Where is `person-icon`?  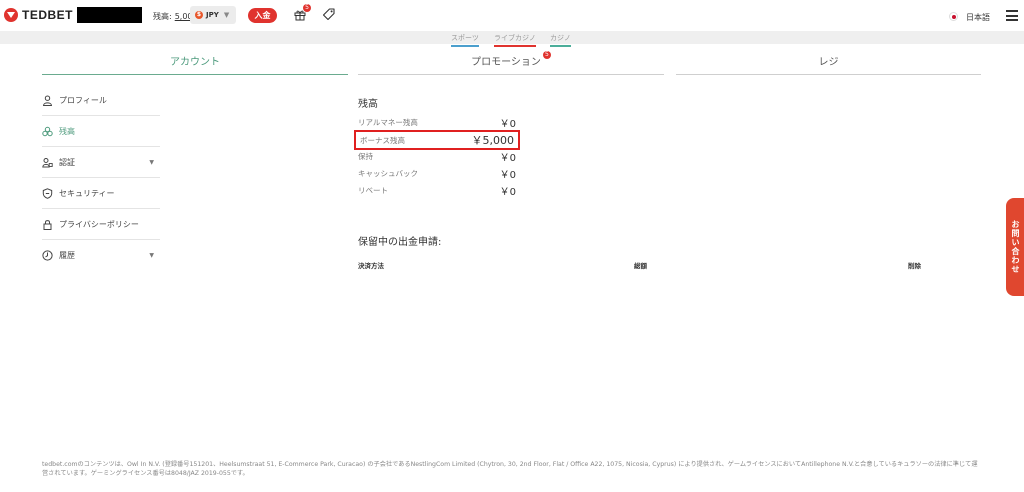 person-icon is located at coordinates (47, 100).